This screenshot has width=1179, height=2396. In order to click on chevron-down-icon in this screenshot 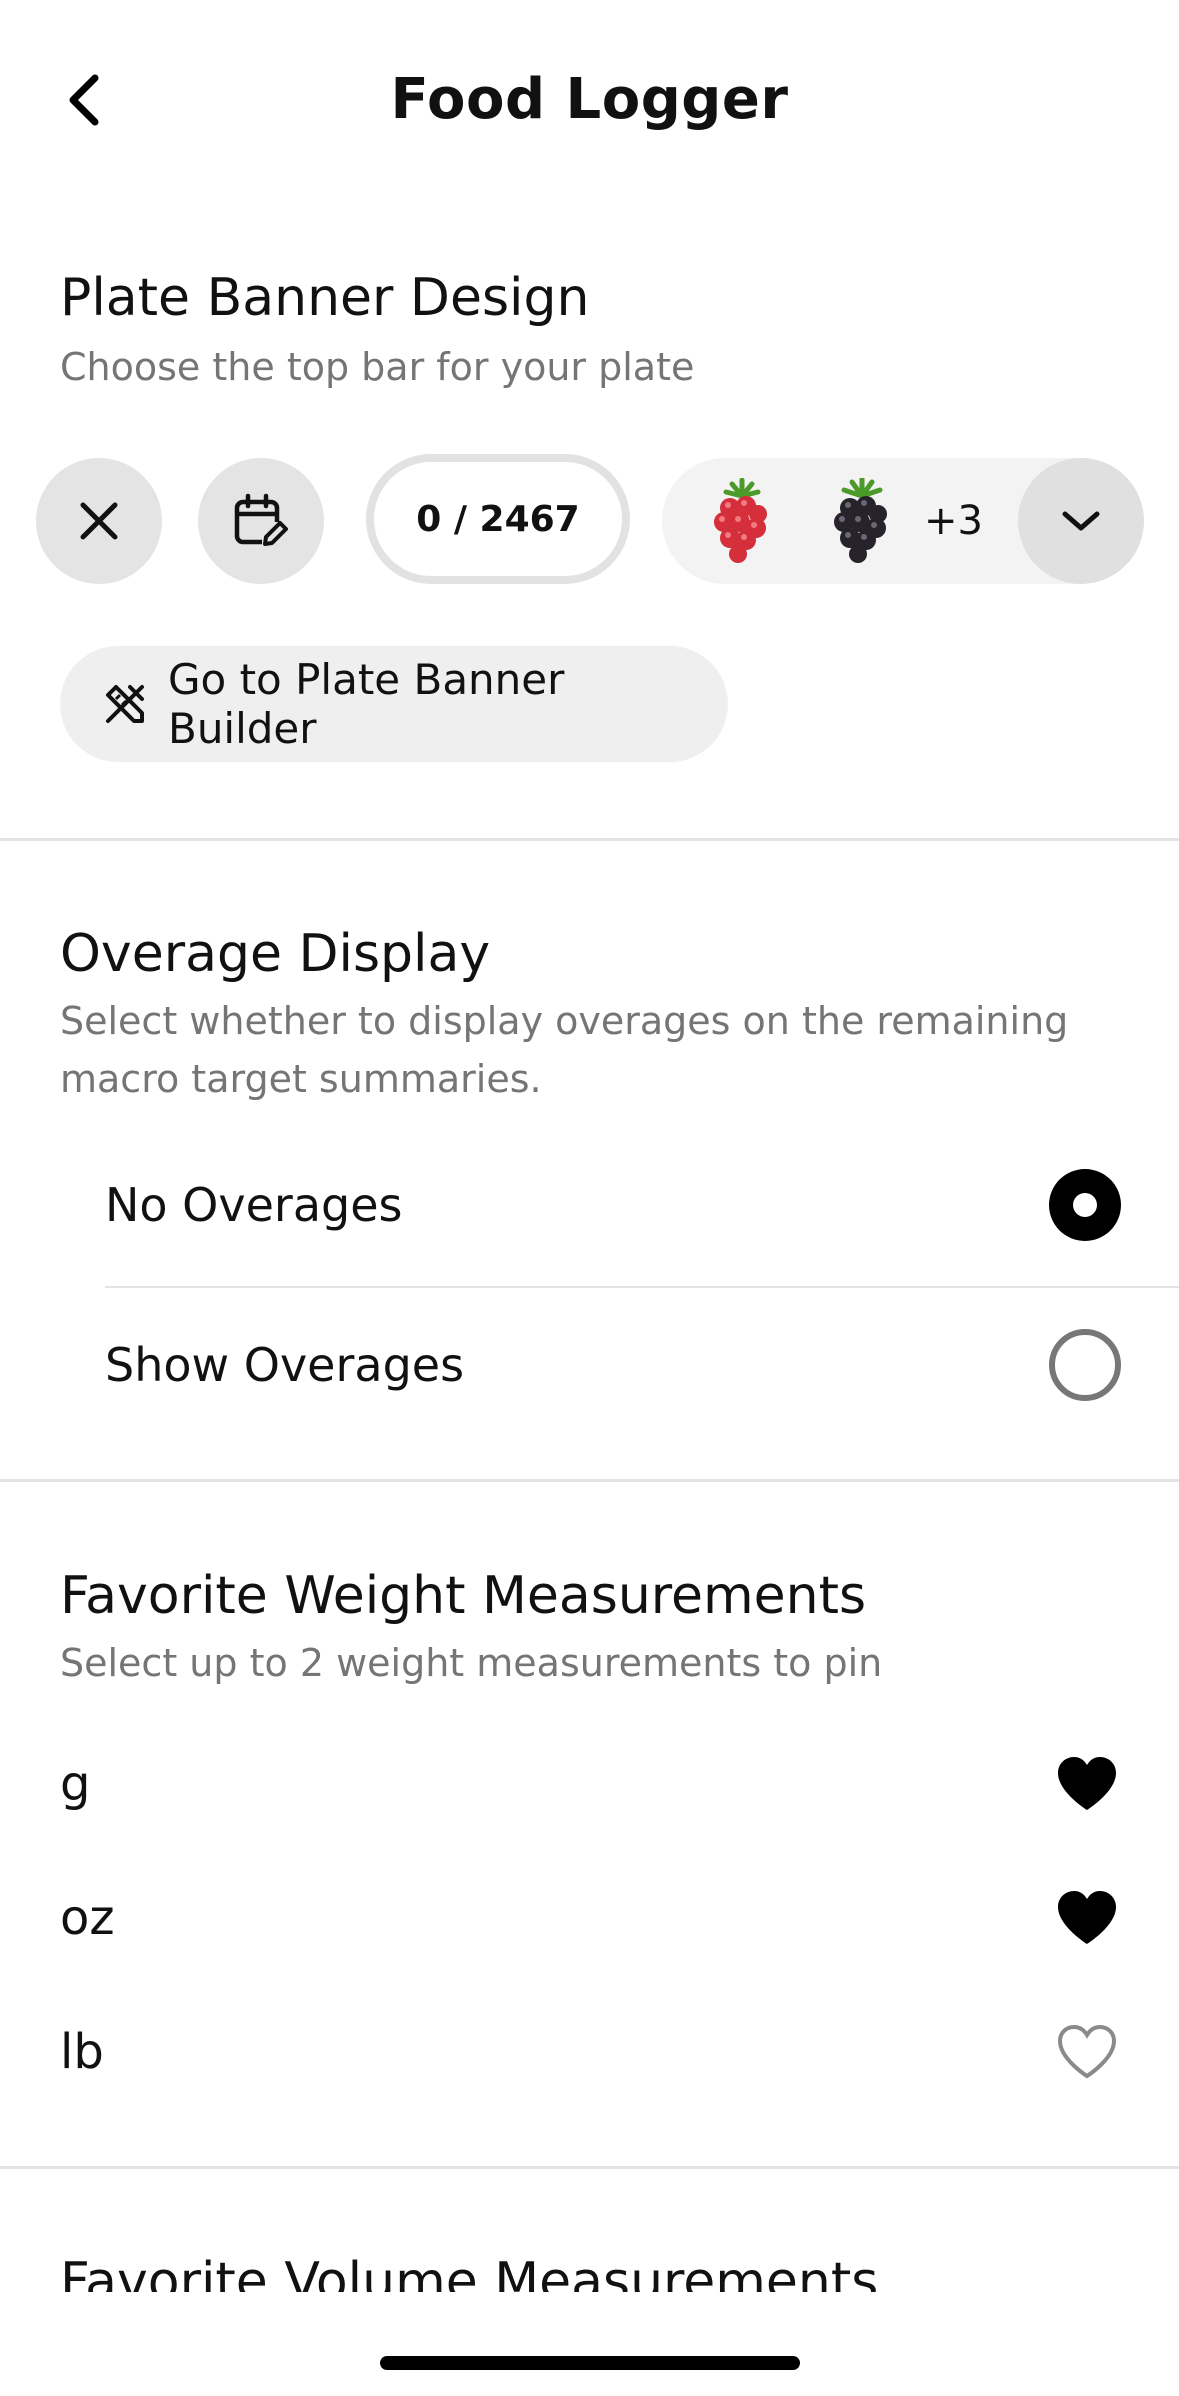, I will do `click(1081, 521)`.